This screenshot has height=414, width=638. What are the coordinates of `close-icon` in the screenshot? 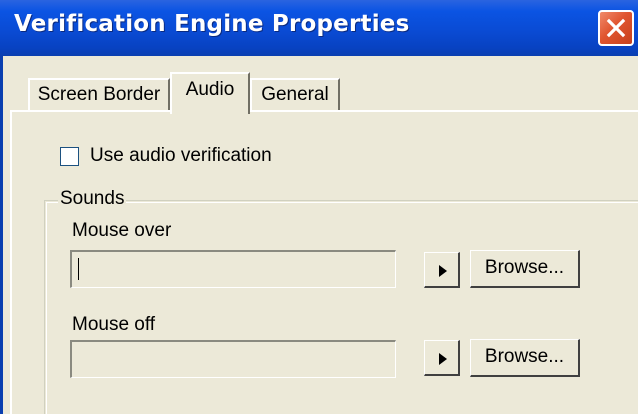 It's located at (616, 28).